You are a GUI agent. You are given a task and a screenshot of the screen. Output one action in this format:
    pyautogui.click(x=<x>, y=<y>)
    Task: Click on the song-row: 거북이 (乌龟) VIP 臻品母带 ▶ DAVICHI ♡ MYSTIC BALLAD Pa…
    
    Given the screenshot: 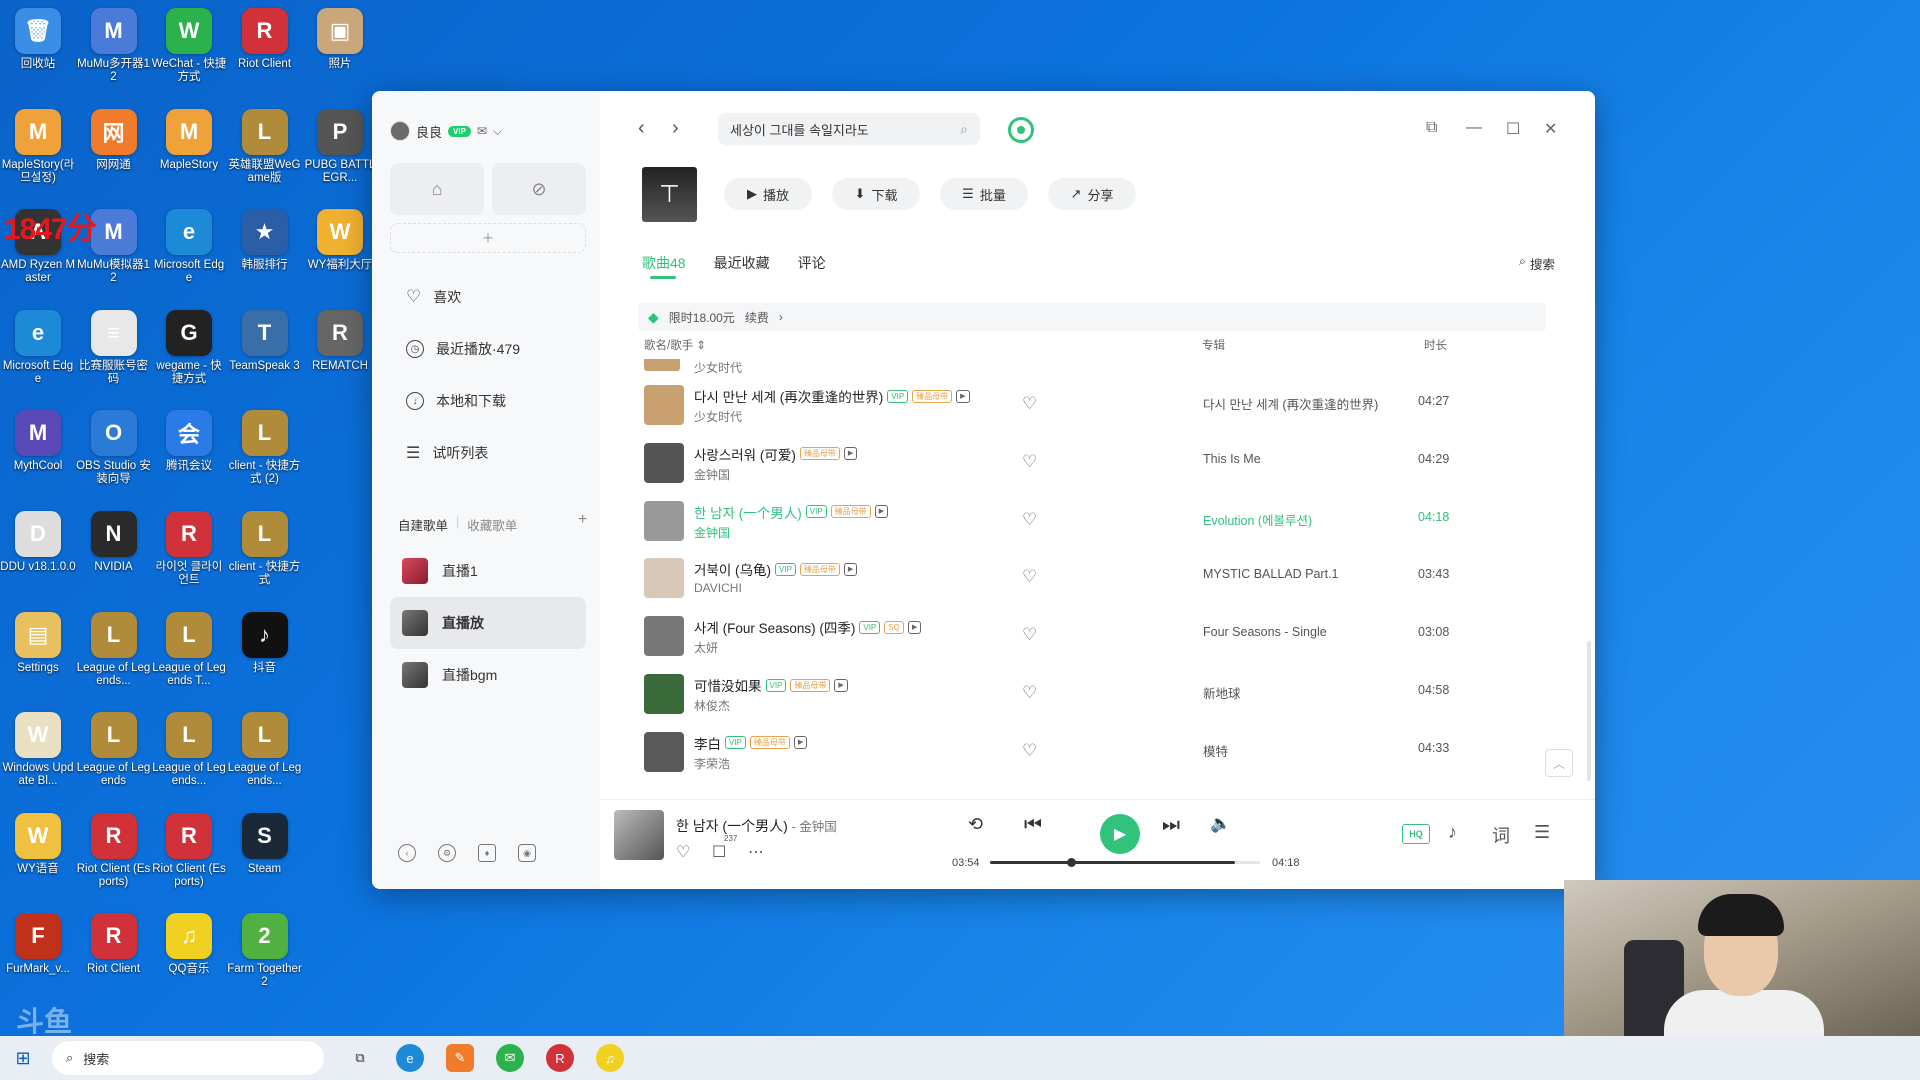 What is the action you would take?
    pyautogui.click(x=1092, y=576)
    